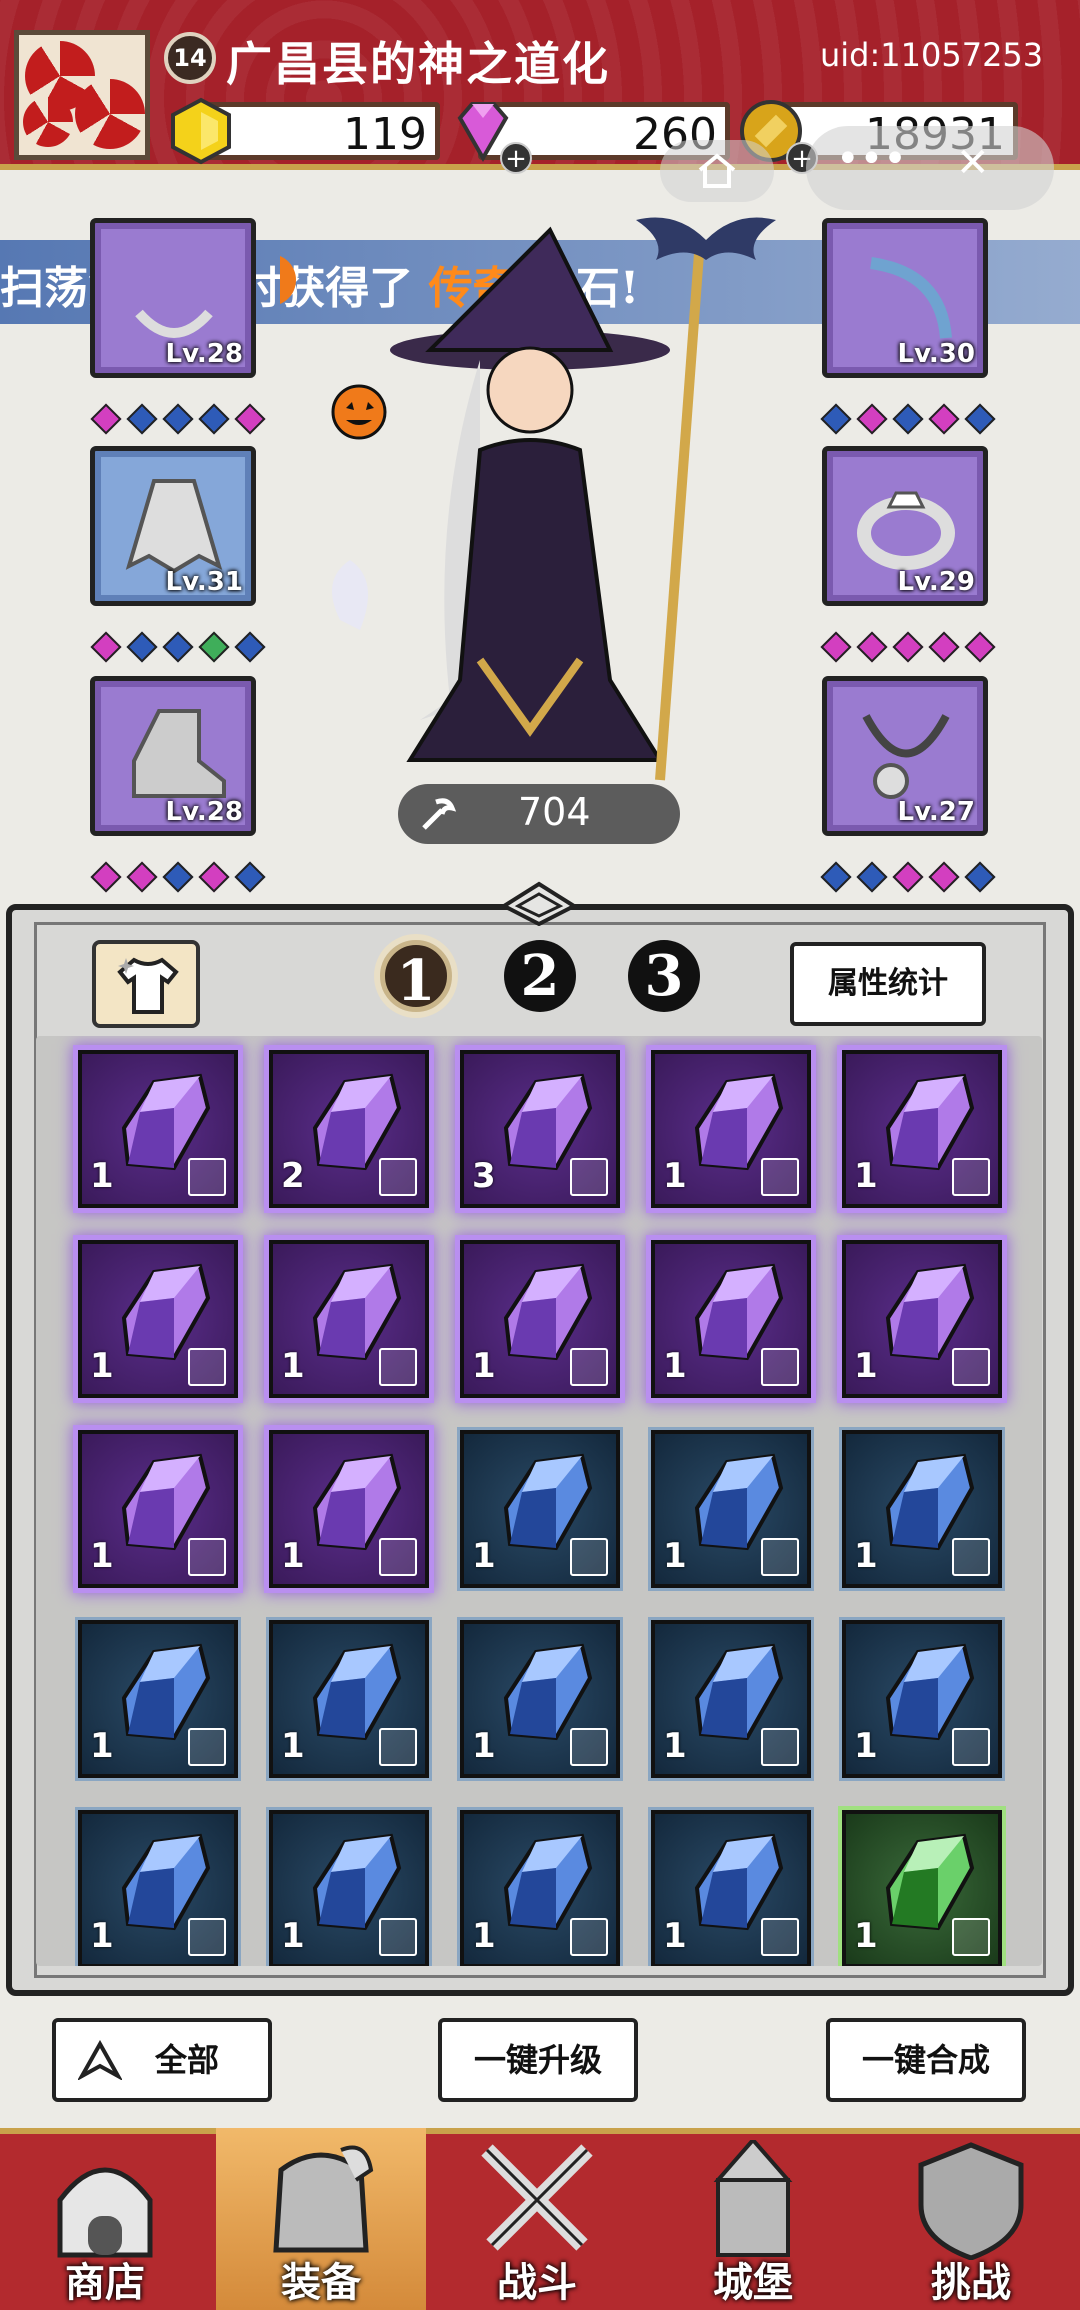  What do you see at coordinates (146, 984) in the screenshot?
I see `gem-filter-equipment-button` at bounding box center [146, 984].